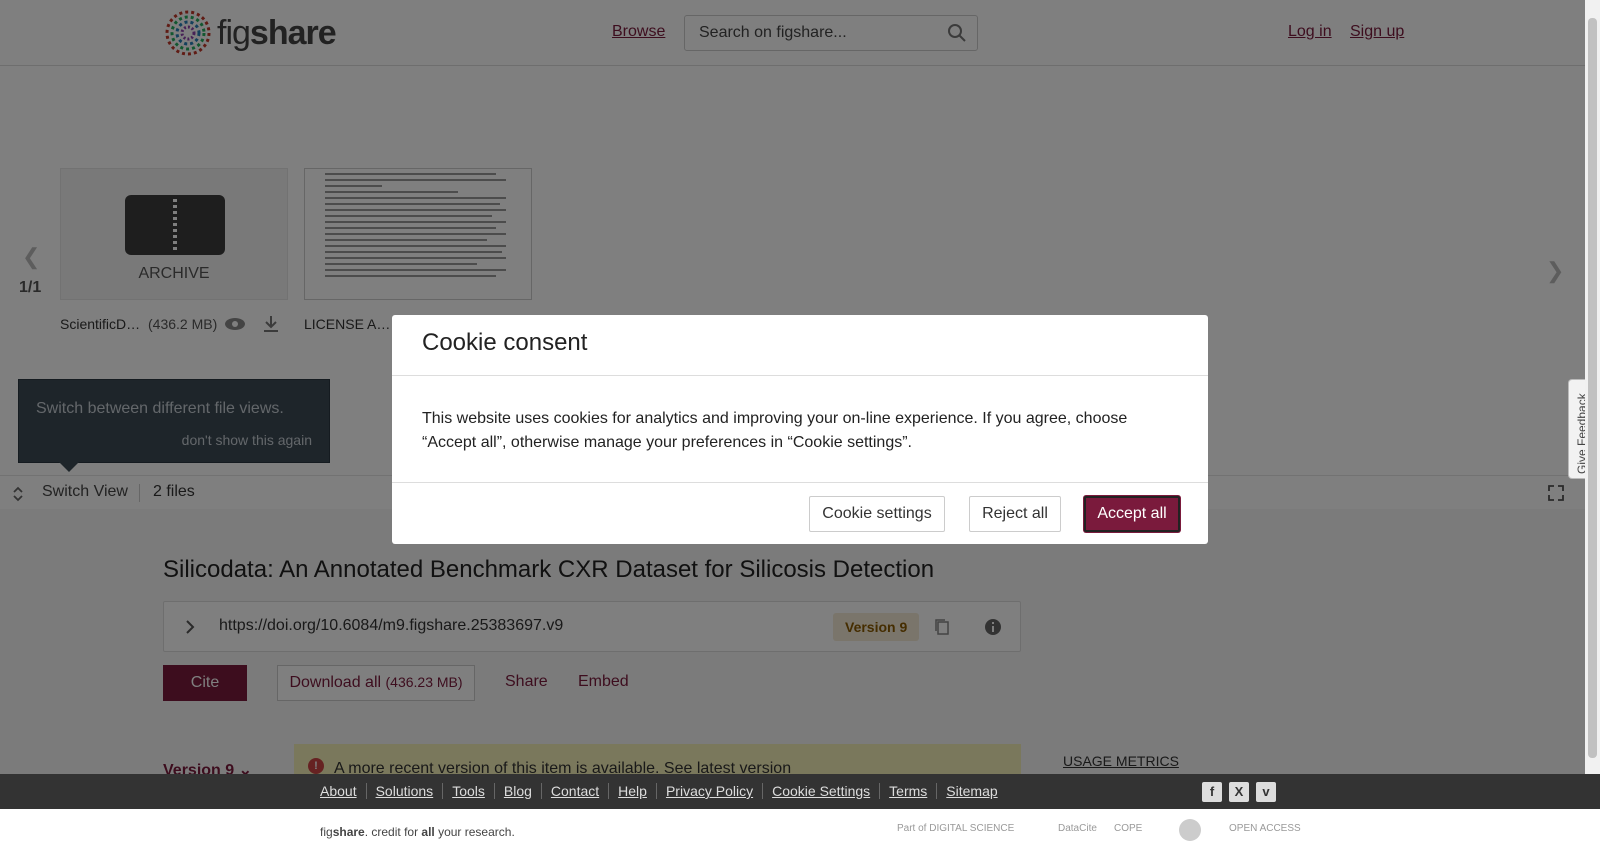  I want to click on footer-link-tools: Tools, so click(469, 791).